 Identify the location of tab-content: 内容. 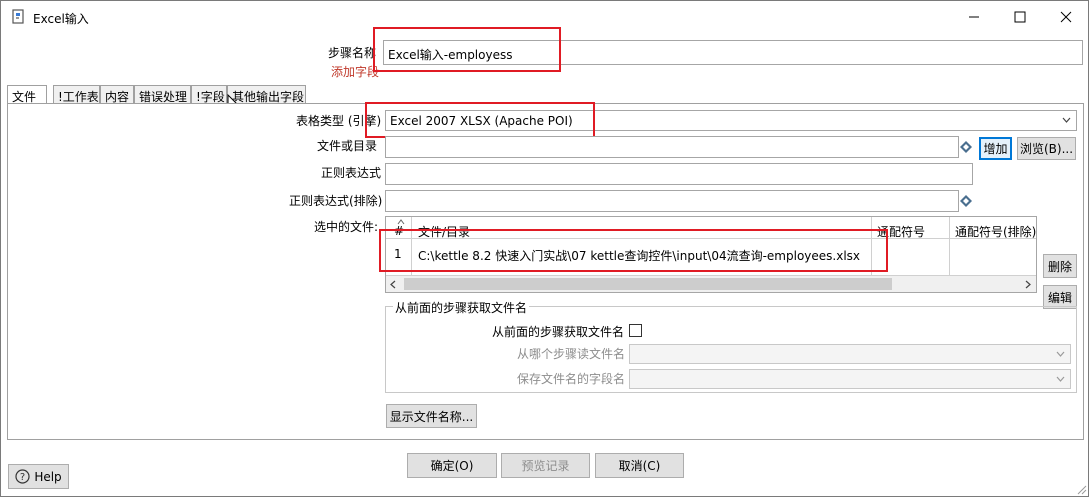
(117, 94).